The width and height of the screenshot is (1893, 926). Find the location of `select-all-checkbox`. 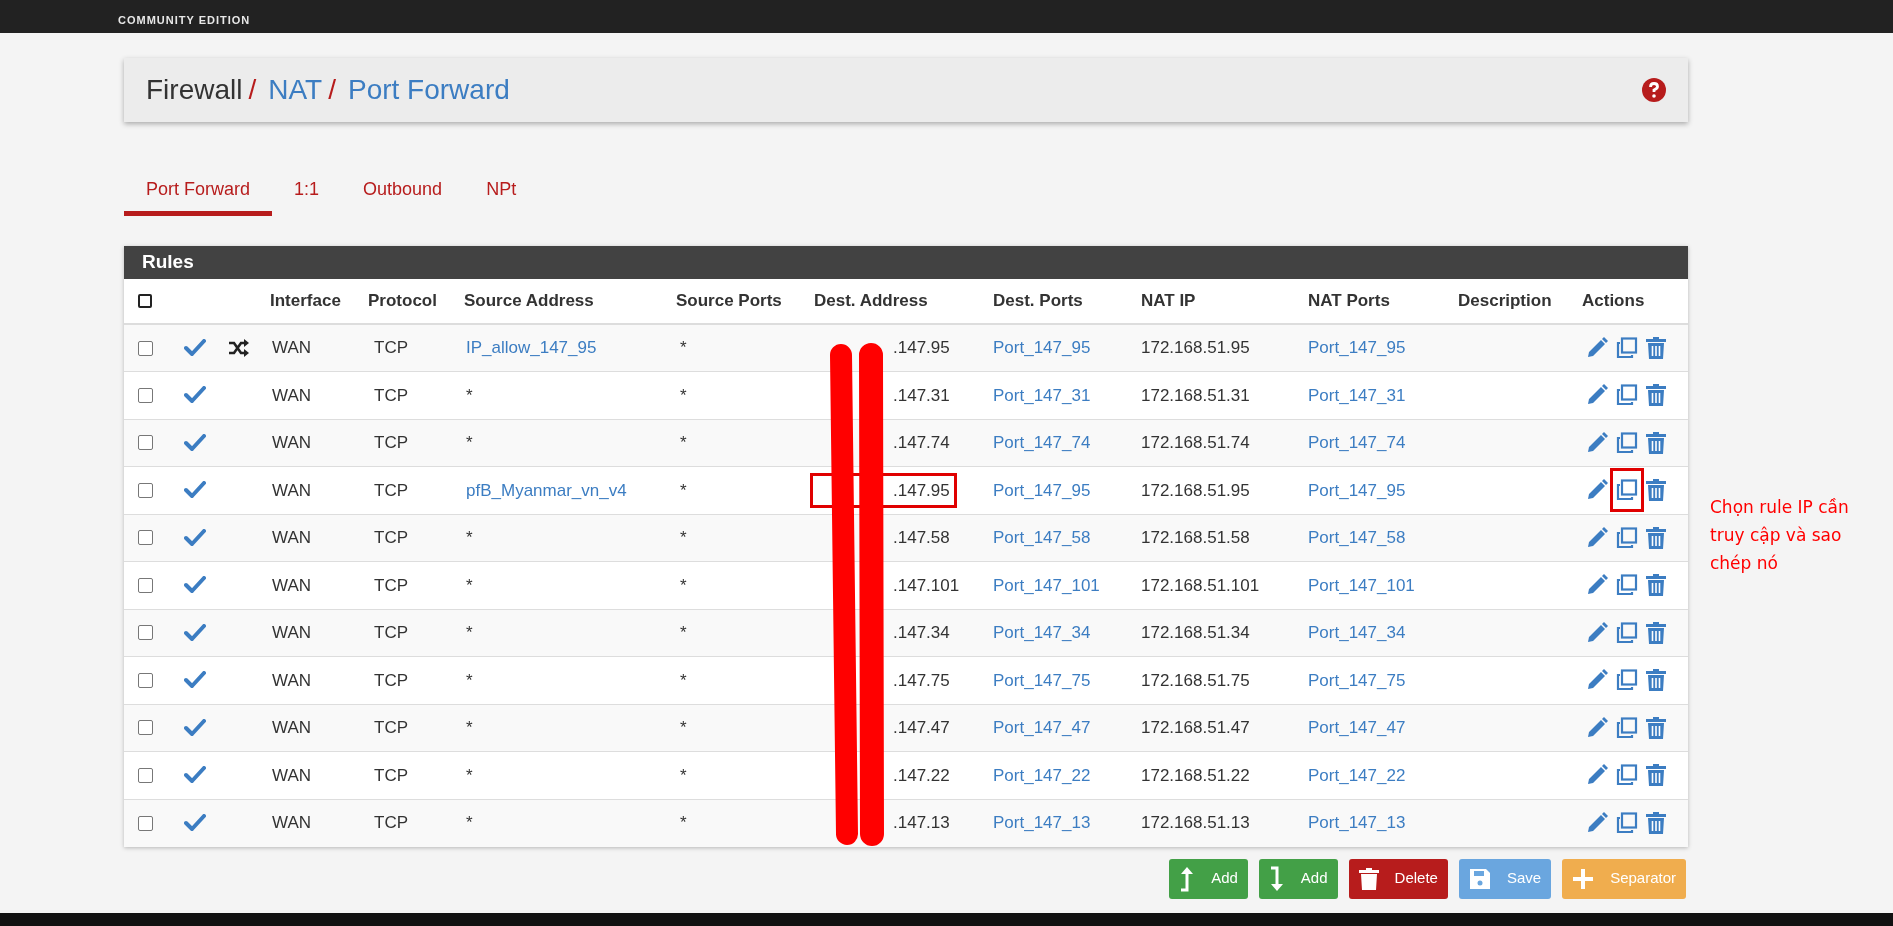

select-all-checkbox is located at coordinates (145, 301).